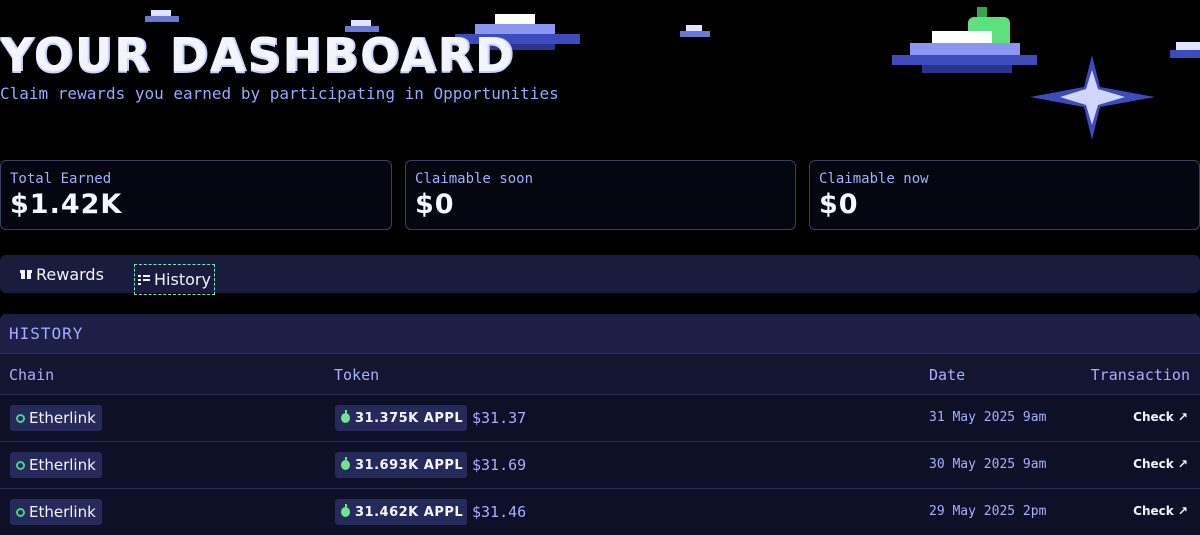  What do you see at coordinates (196, 195) in the screenshot?
I see `total-earned-card: Total Earned $1.42K` at bounding box center [196, 195].